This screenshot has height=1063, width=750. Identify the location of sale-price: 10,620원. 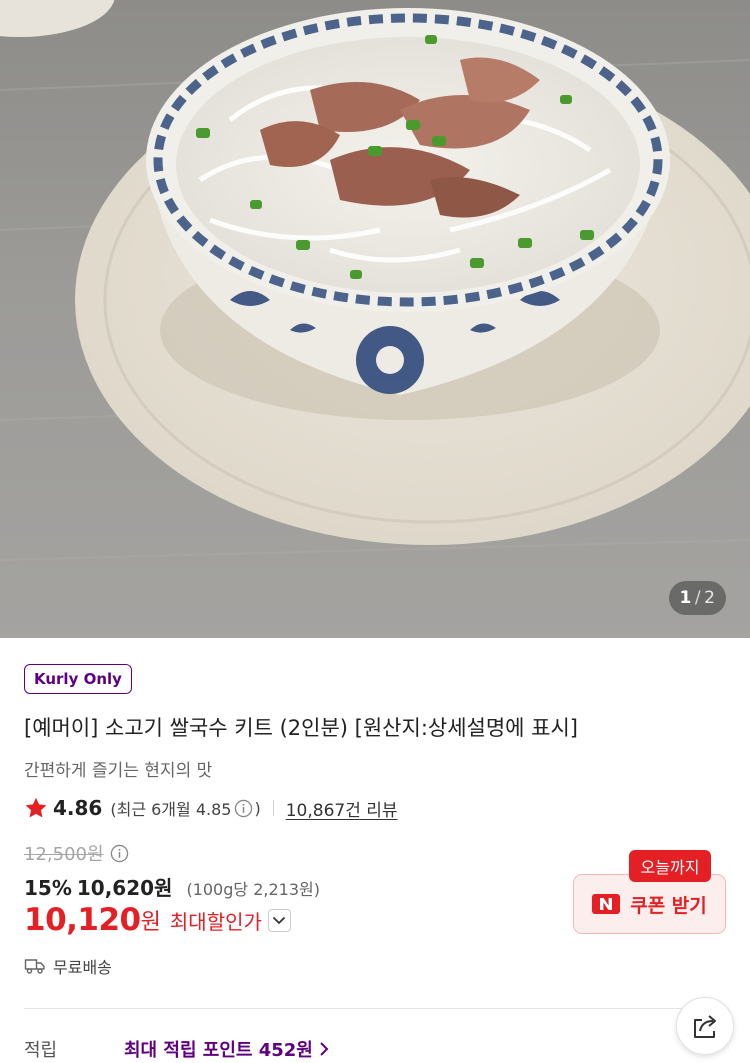
(124, 888).